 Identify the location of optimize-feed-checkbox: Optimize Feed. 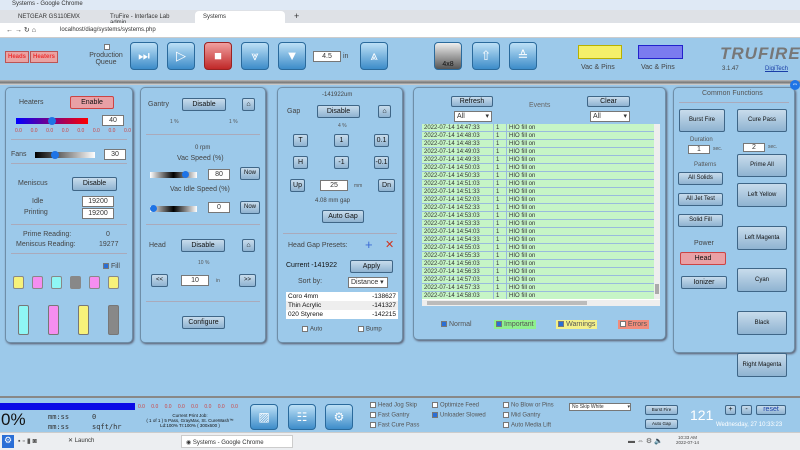
(455, 405).